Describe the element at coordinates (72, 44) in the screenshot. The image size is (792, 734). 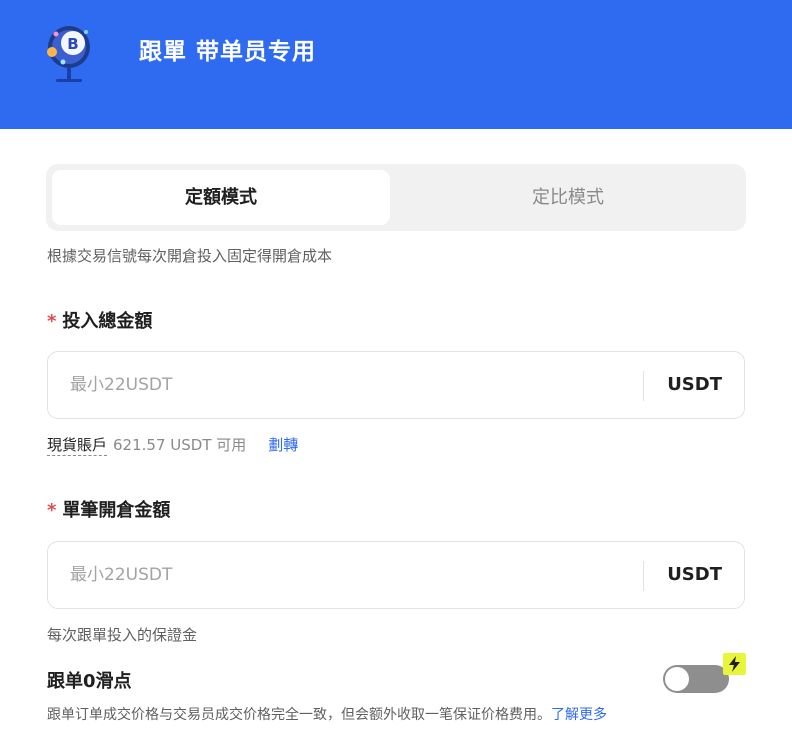
I see `svg-text: B` at that location.